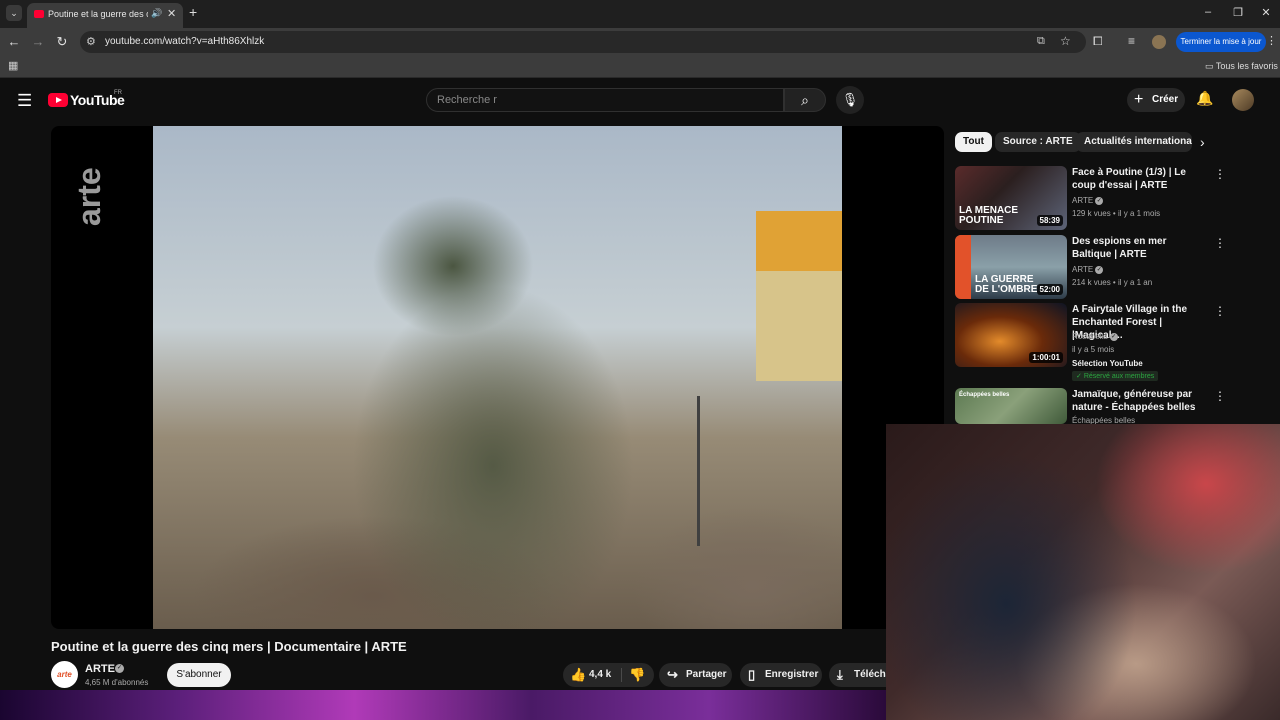 The width and height of the screenshot is (1280, 720). I want to click on notifications-bell-icon: 🔔, so click(1204, 98).